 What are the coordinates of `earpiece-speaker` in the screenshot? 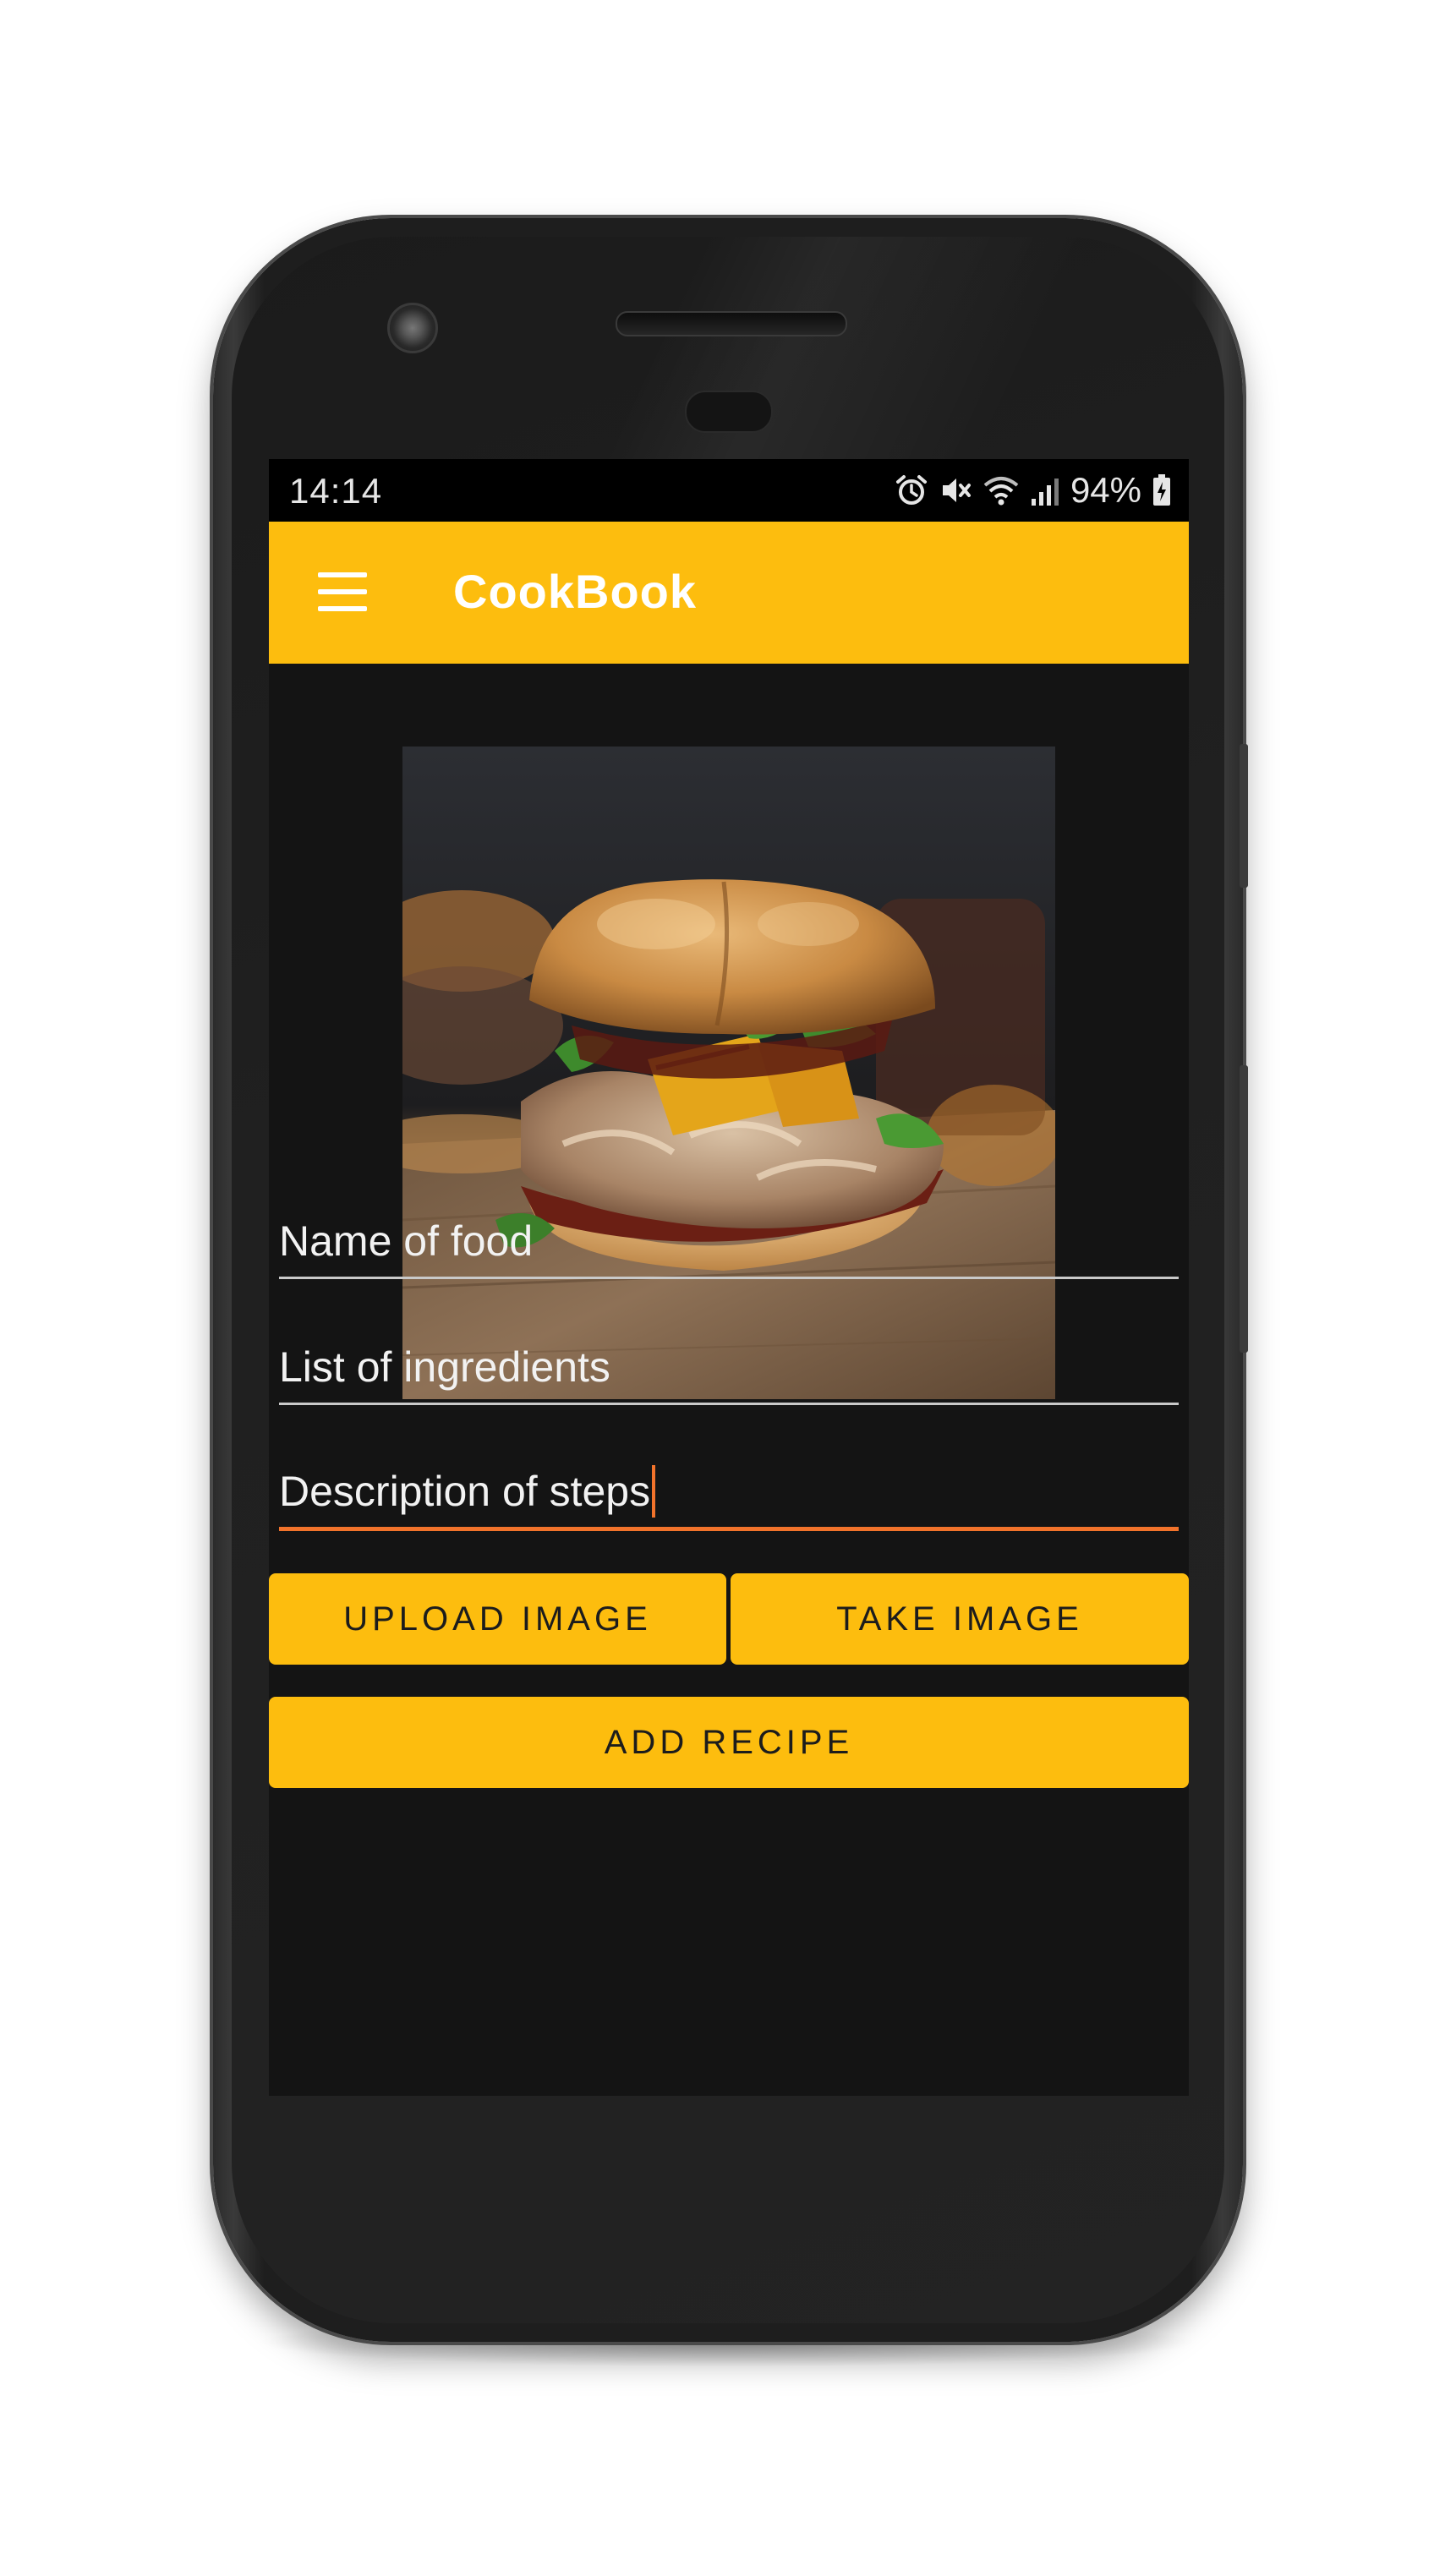 It's located at (731, 323).